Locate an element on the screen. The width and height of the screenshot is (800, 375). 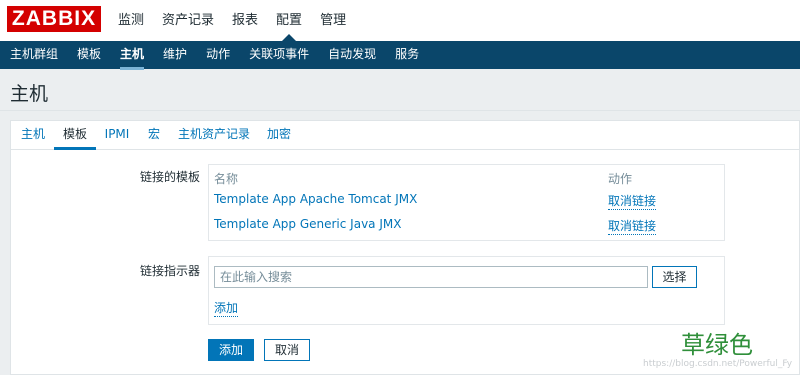
tab-host: 主机 is located at coordinates (33, 135).